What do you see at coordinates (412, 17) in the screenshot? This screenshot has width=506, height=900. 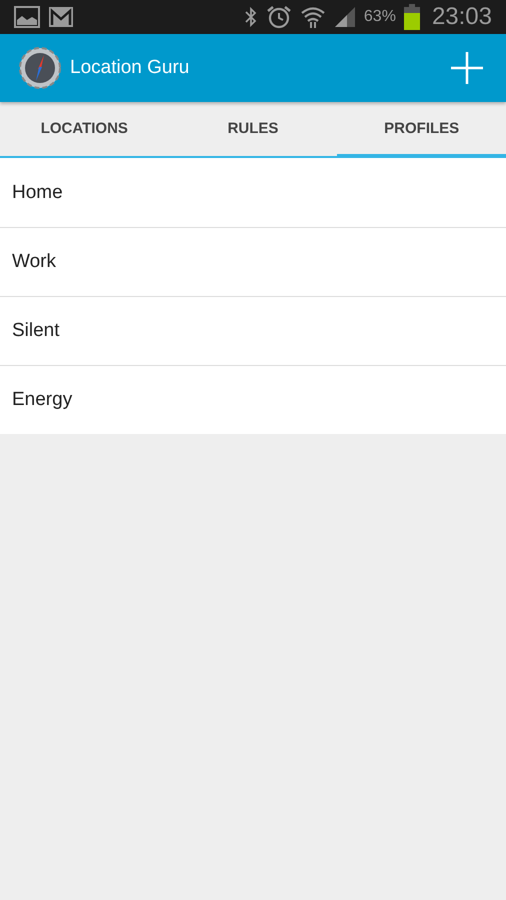 I see `battery-icon` at bounding box center [412, 17].